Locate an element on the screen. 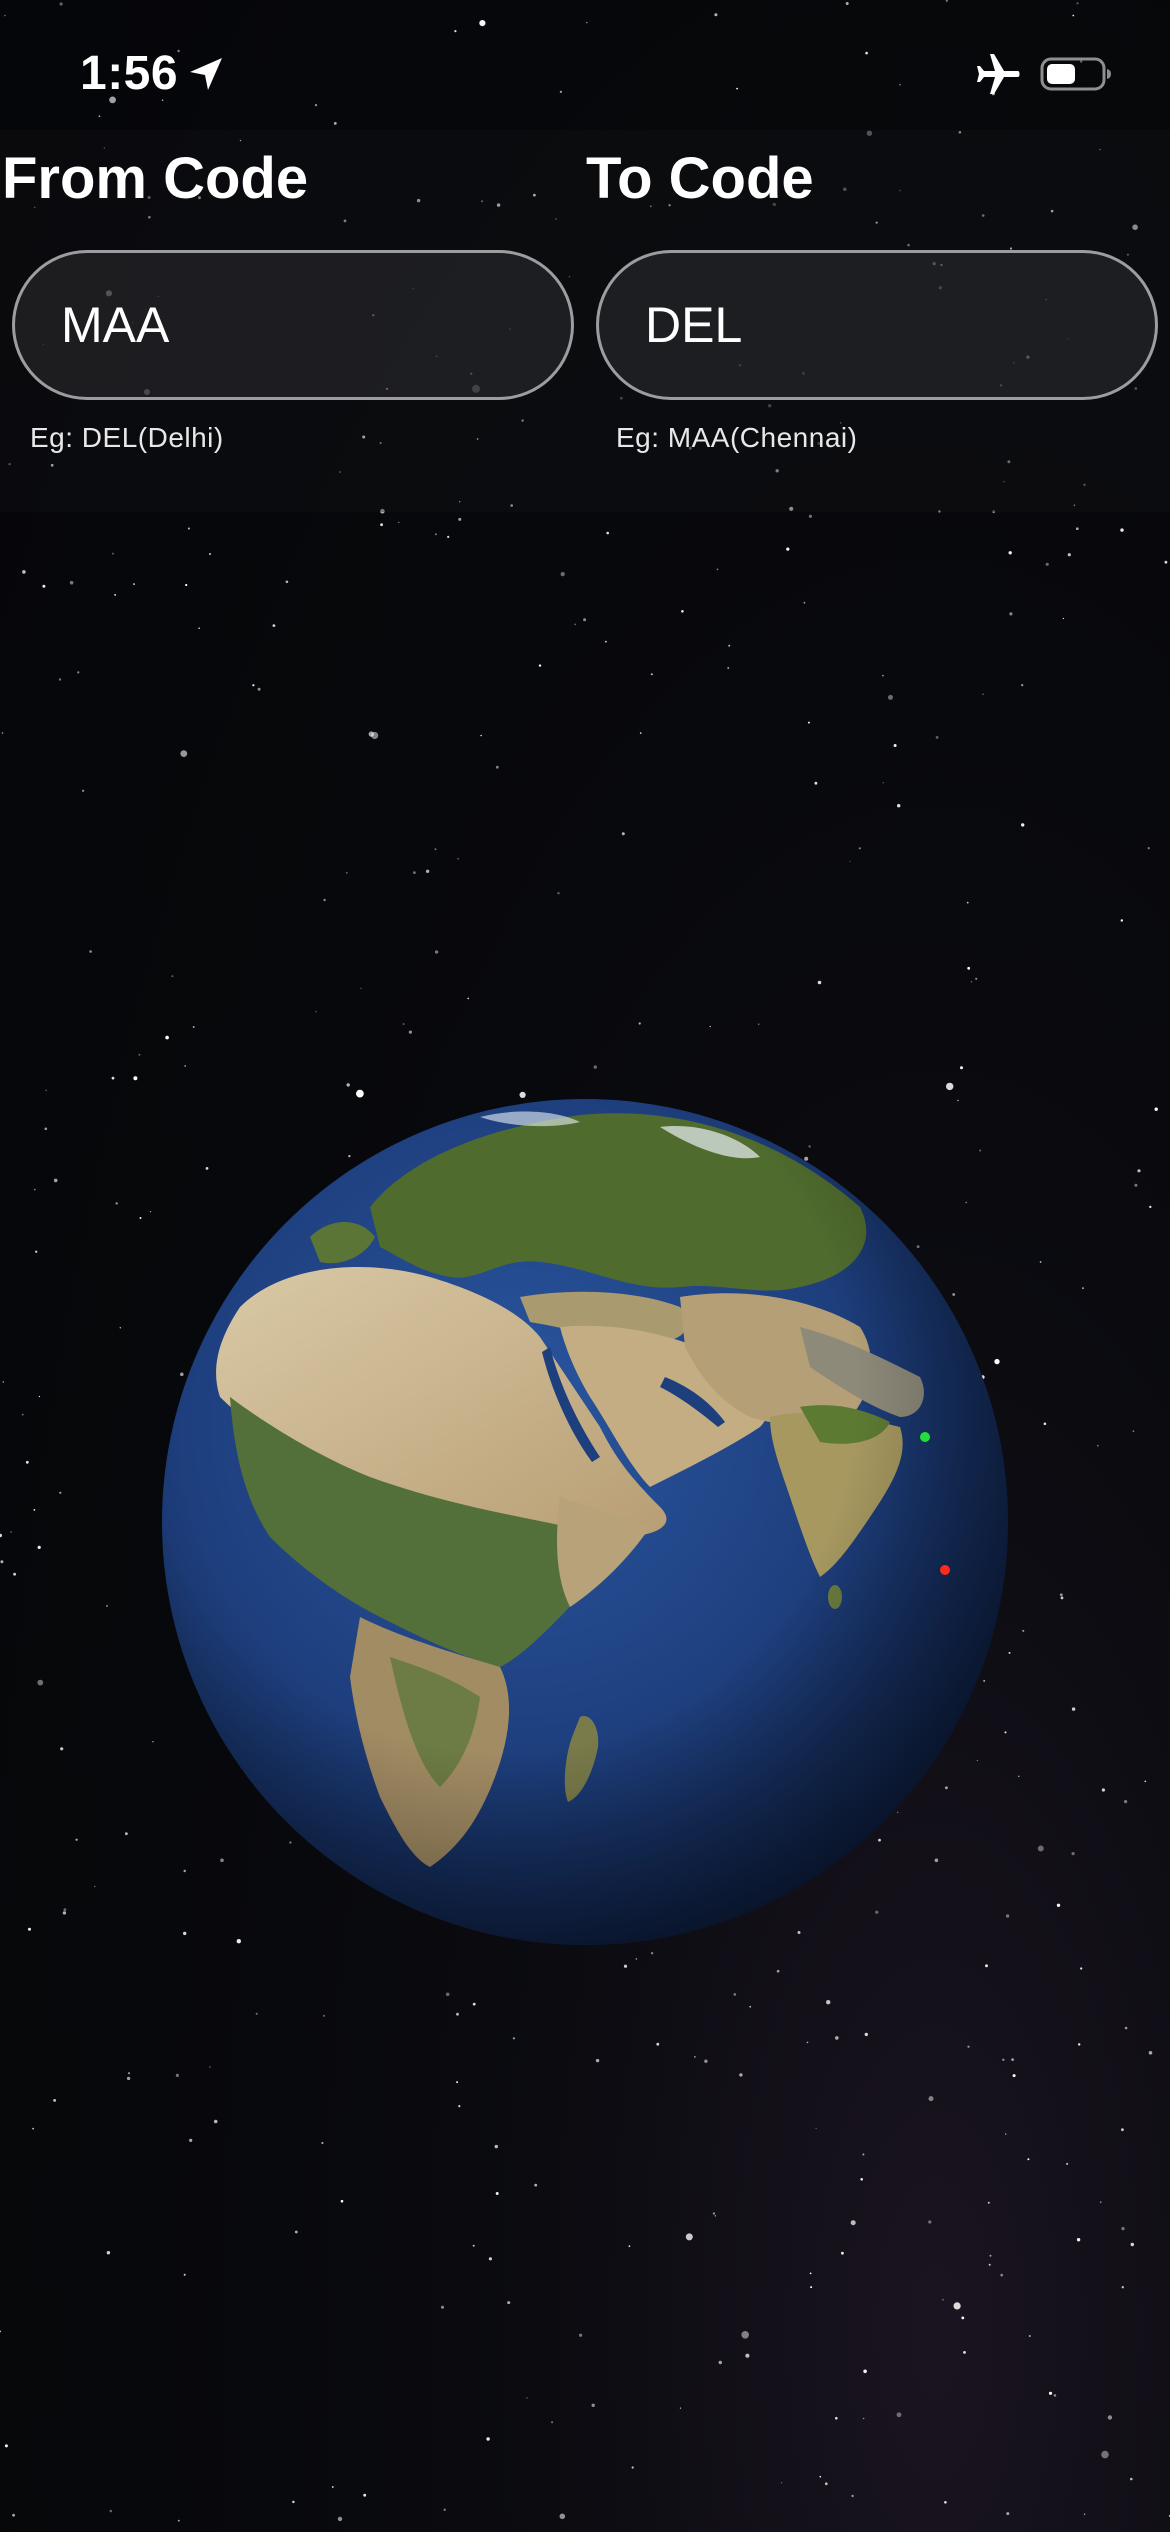 This screenshot has height=2532, width=1170. from-code-input: MAA is located at coordinates (293, 325).